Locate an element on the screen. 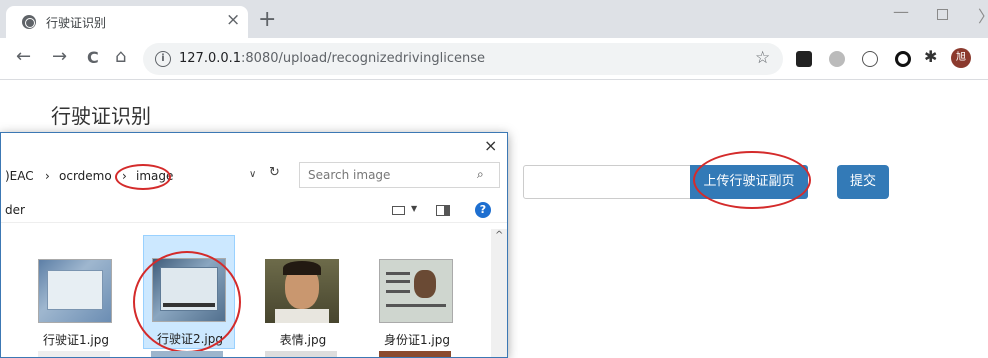 The width and height of the screenshot is (988, 358). tab-close-icon: × is located at coordinates (233, 20).